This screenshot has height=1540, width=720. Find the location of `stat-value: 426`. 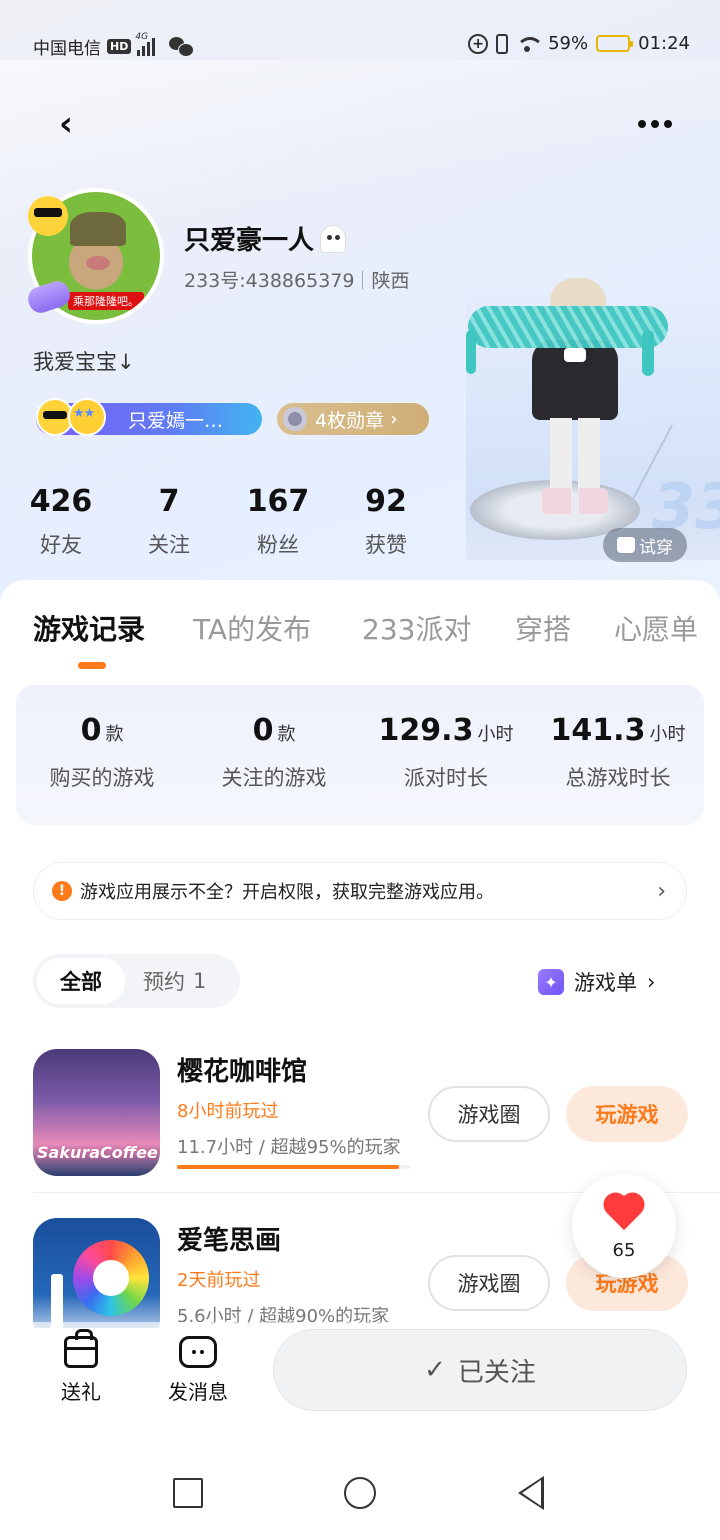

stat-value: 426 is located at coordinates (61, 501).